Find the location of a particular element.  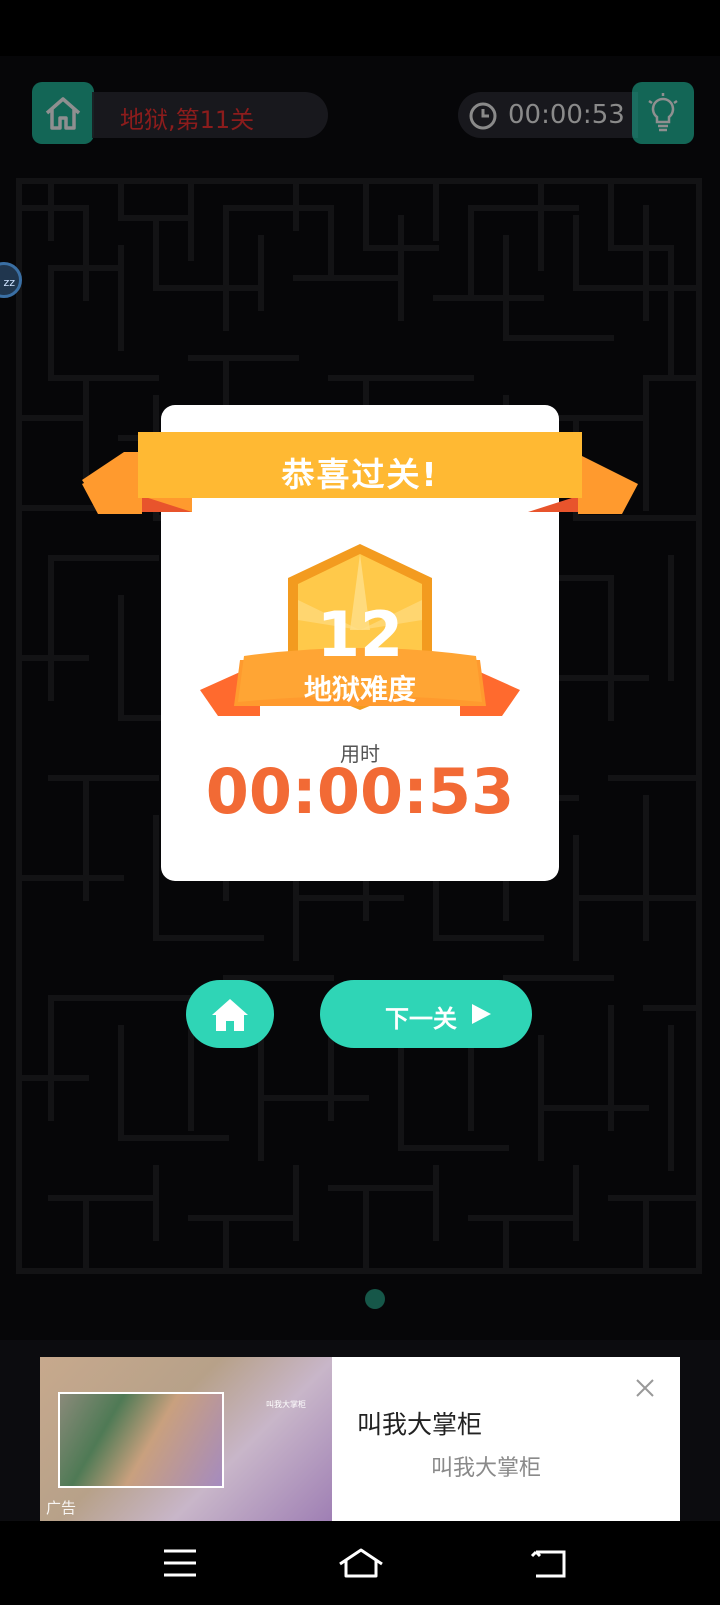

home-button is located at coordinates (63, 113).